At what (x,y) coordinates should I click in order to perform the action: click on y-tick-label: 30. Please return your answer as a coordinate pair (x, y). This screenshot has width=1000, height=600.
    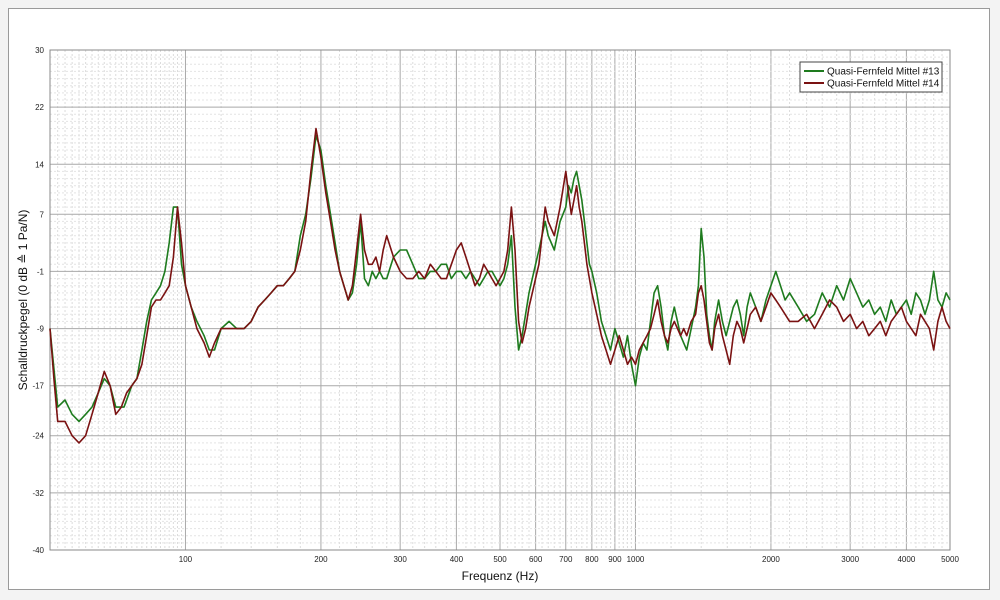
    Looking at the image, I should click on (39, 50).